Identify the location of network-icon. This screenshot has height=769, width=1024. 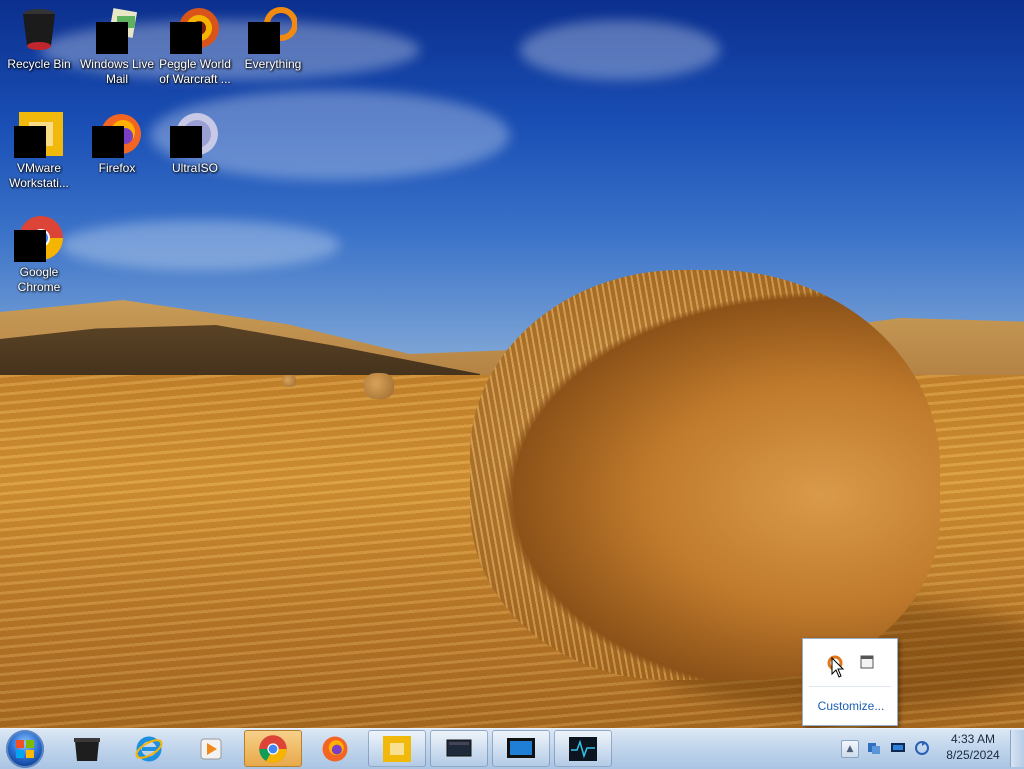
(874, 748).